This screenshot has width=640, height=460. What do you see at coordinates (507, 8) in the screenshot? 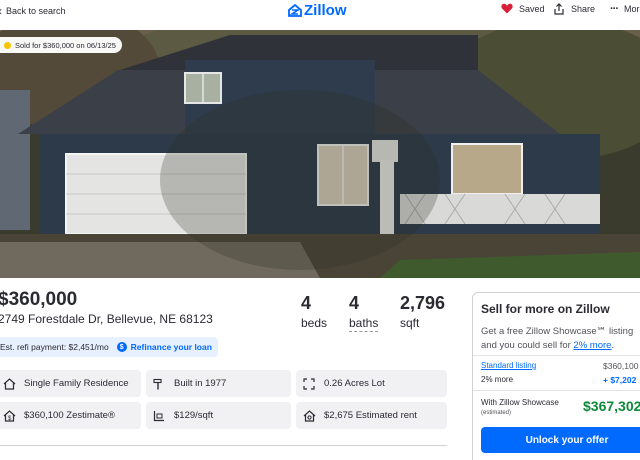
I see `heart-icon` at bounding box center [507, 8].